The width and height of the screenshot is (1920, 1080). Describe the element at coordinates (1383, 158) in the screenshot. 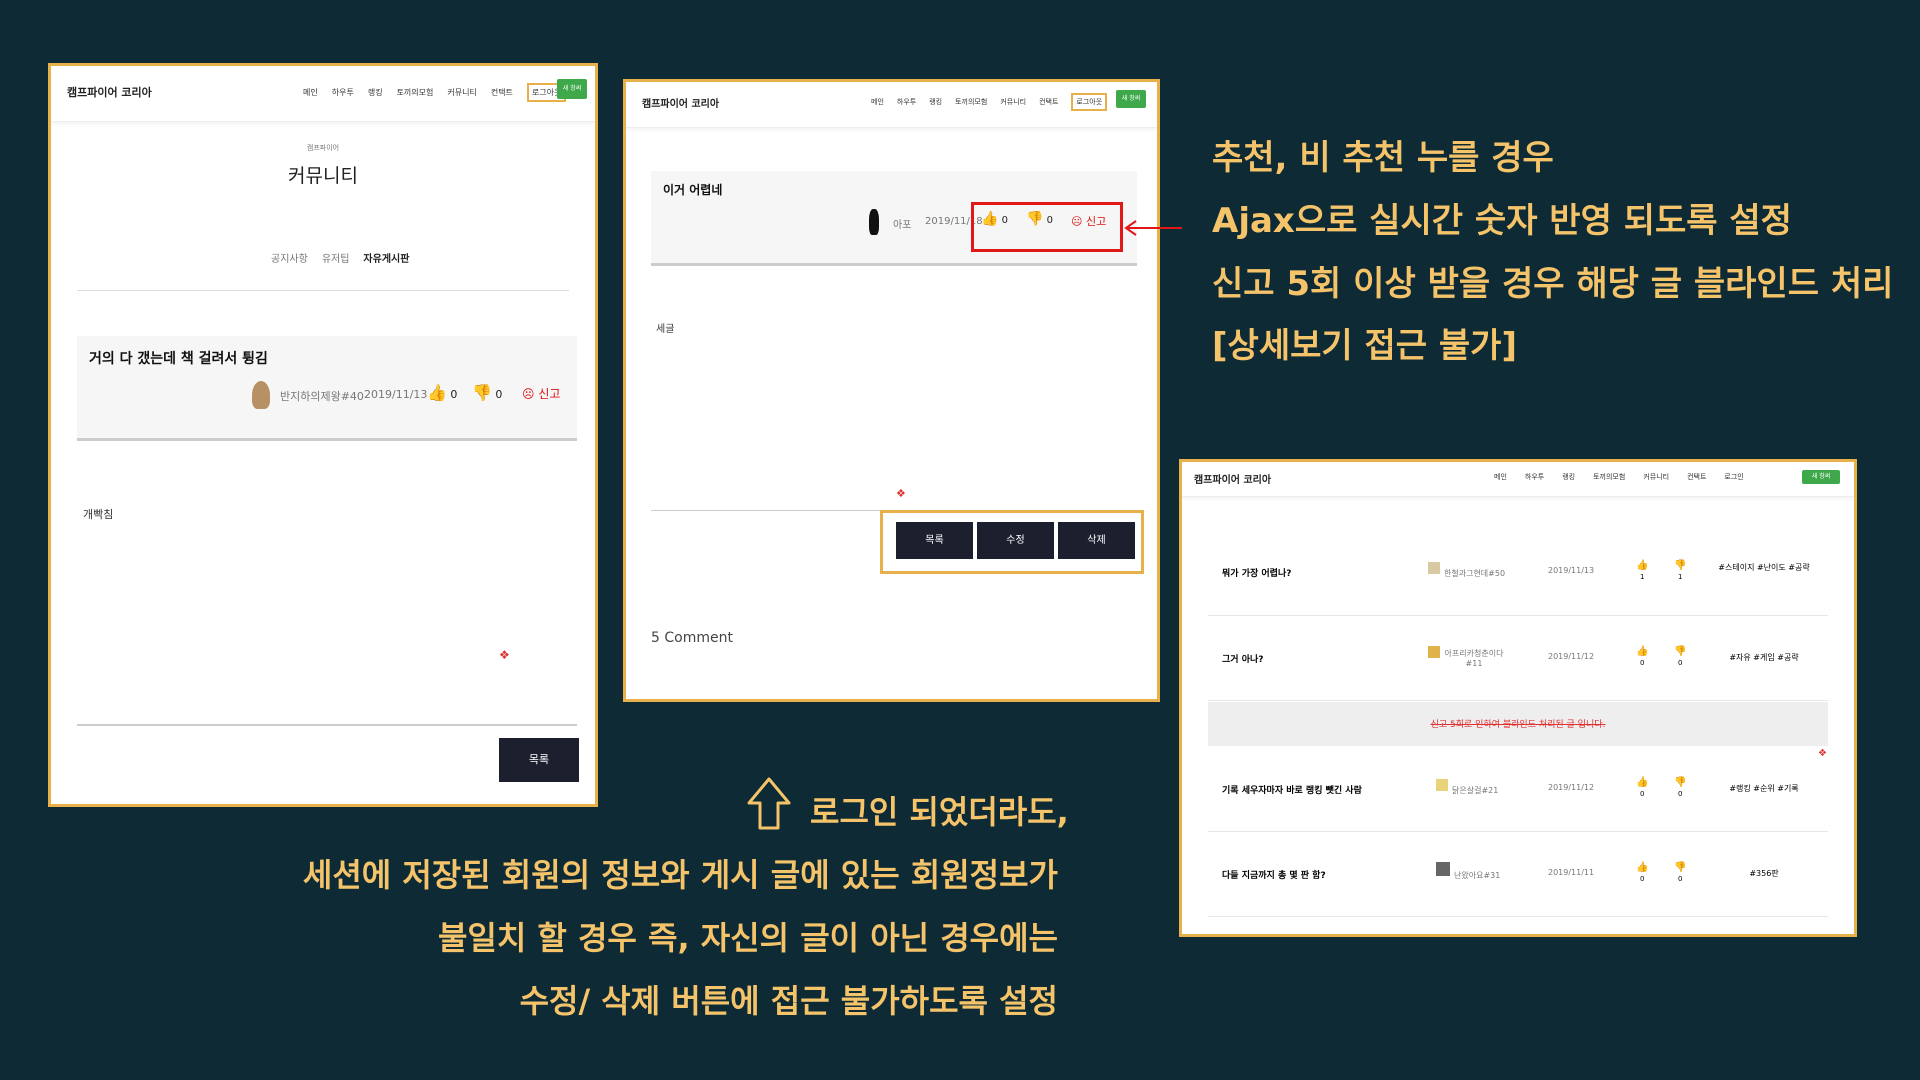

I see `annotation-right-1: 추천, 비 추천 누를 경우` at that location.